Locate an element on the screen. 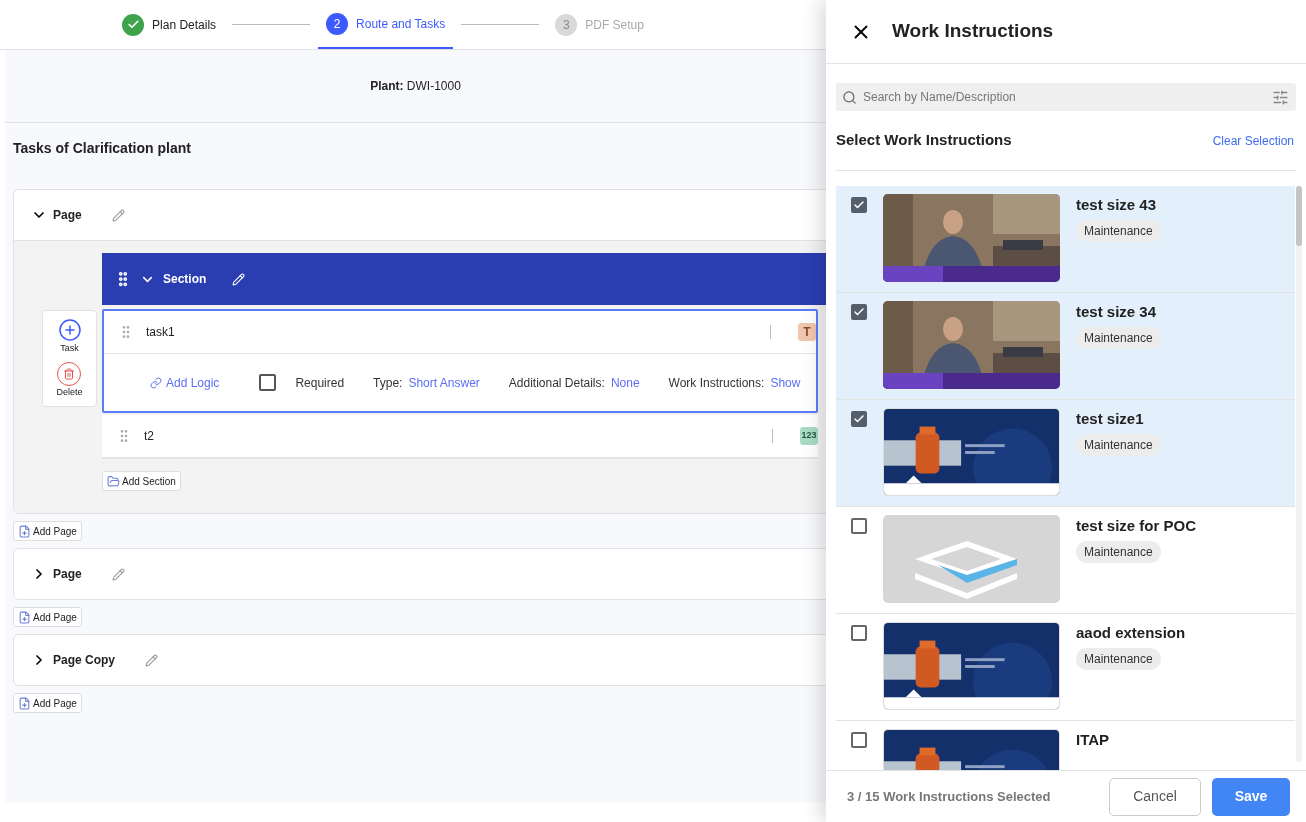 This screenshot has width=1306, height=822. section-title: Section is located at coordinates (185, 279).